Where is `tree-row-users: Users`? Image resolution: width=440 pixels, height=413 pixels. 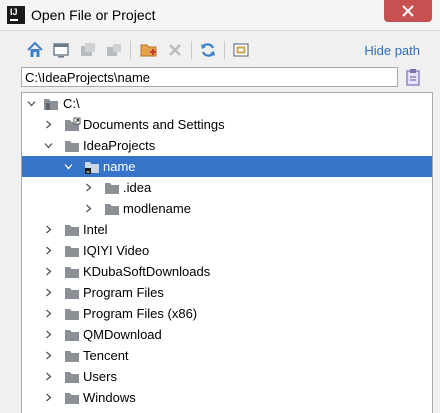
tree-row-users: Users is located at coordinates (227, 376).